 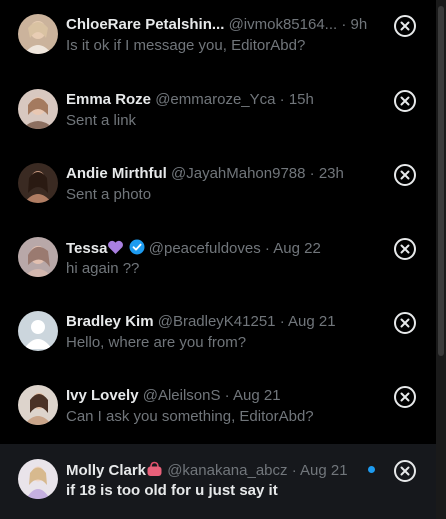 What do you see at coordinates (216, 321) in the screenshot?
I see `sender-handle: @BradleyK41251` at bounding box center [216, 321].